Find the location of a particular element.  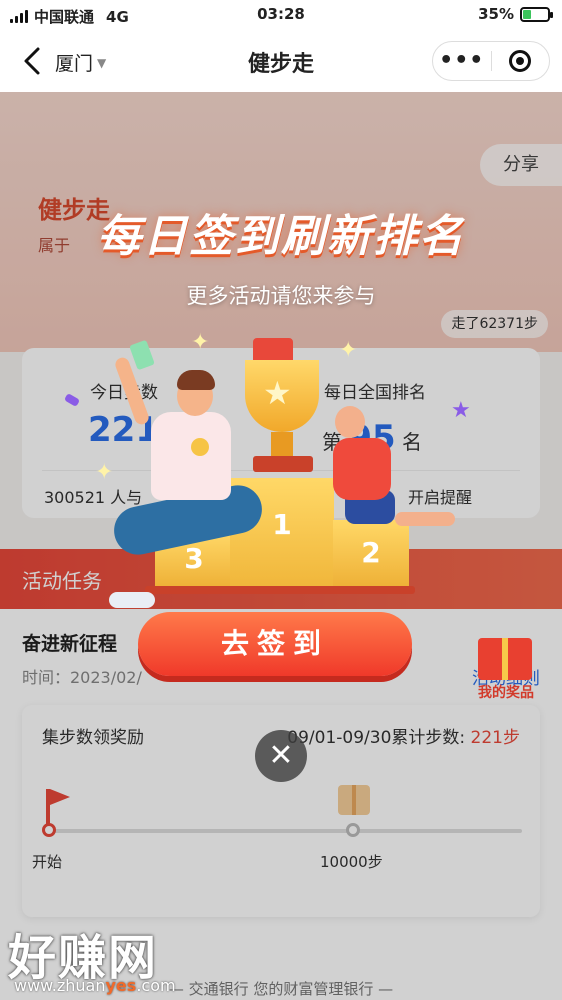

trophy-base is located at coordinates (283, 464).